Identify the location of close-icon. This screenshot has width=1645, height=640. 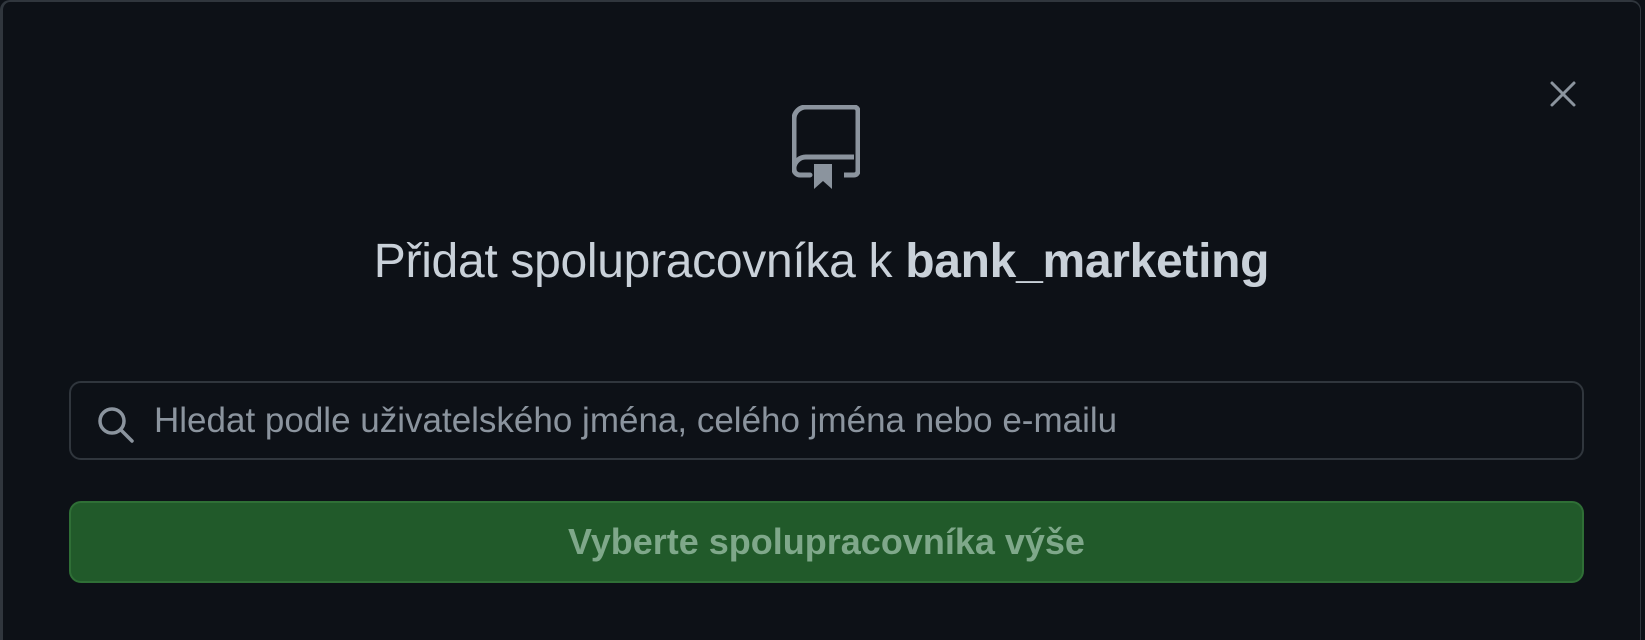
(1563, 94).